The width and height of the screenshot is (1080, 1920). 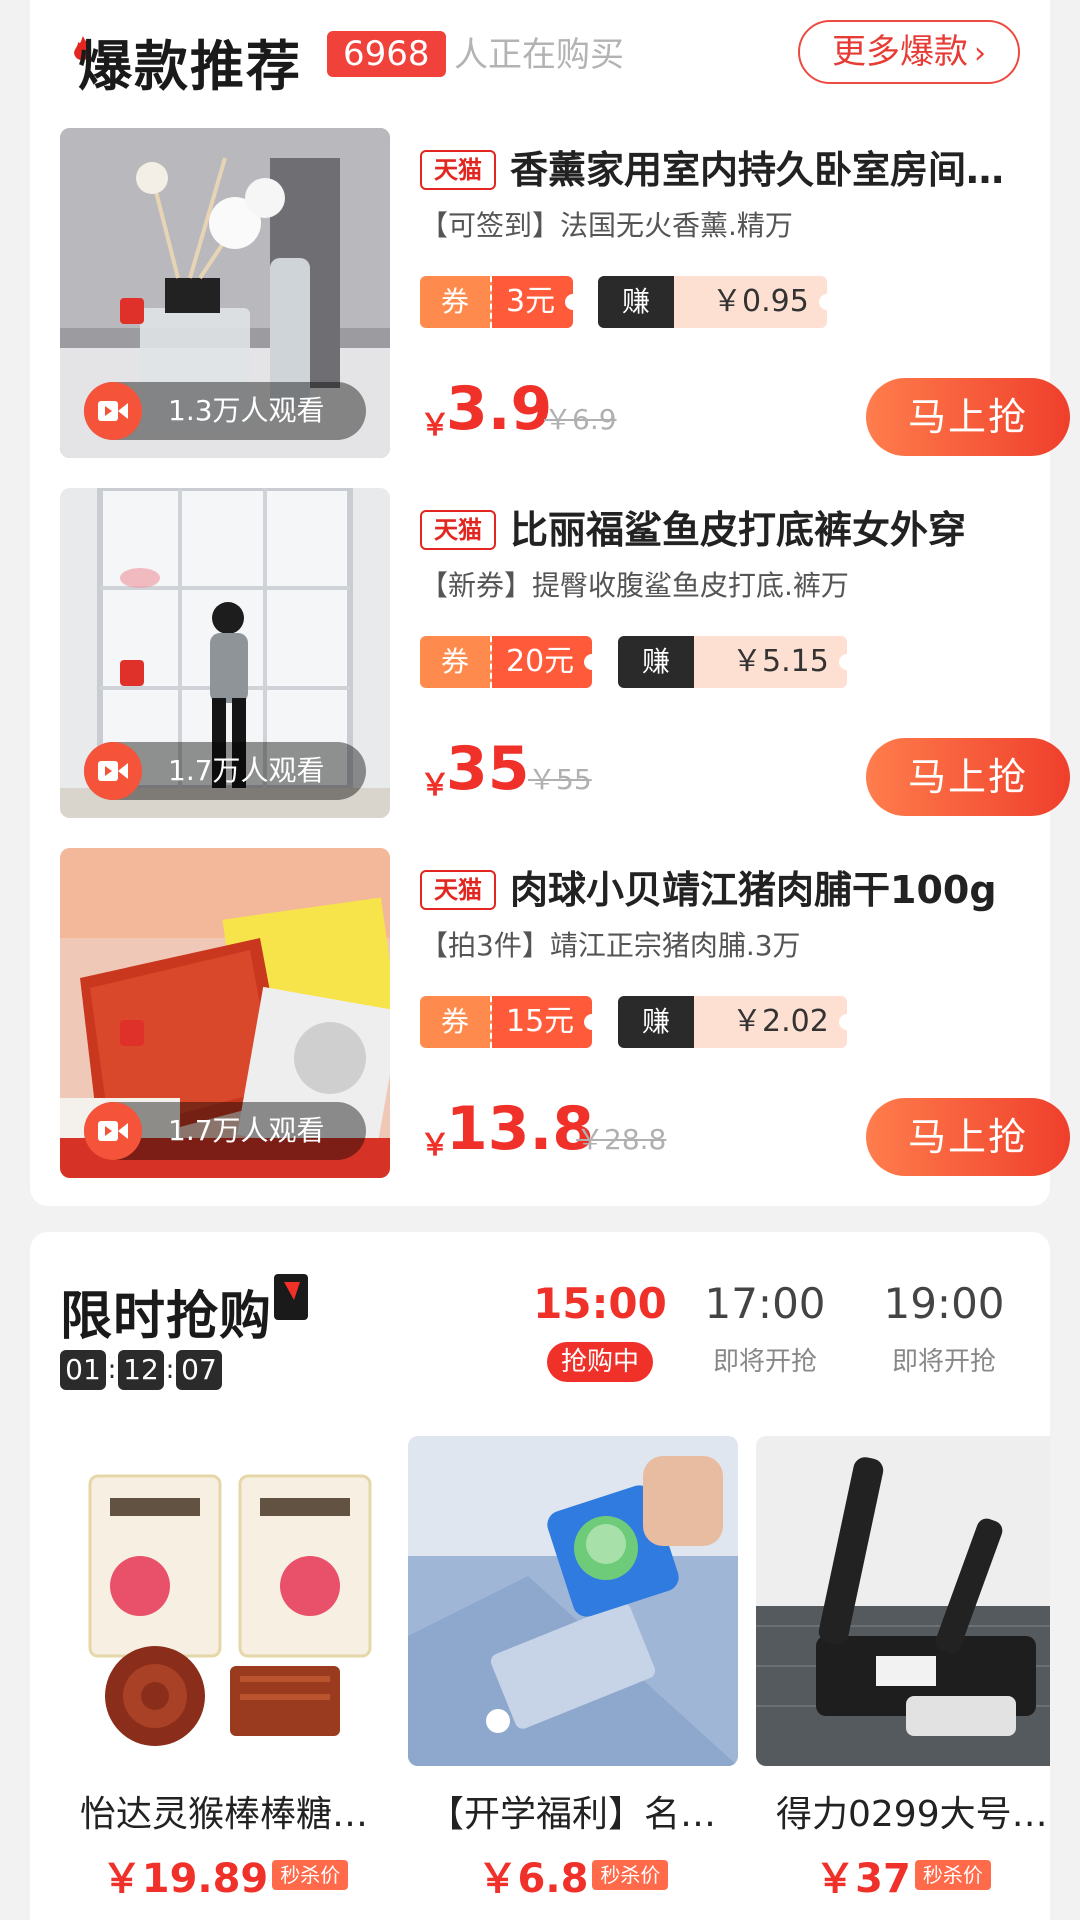 What do you see at coordinates (499, 409) in the screenshot?
I see `current-price: 3.9` at bounding box center [499, 409].